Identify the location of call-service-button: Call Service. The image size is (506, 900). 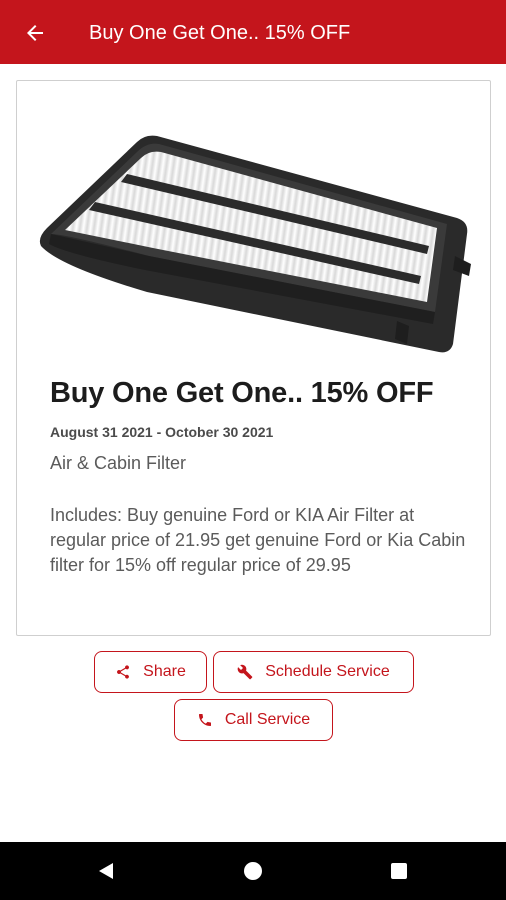
(253, 720).